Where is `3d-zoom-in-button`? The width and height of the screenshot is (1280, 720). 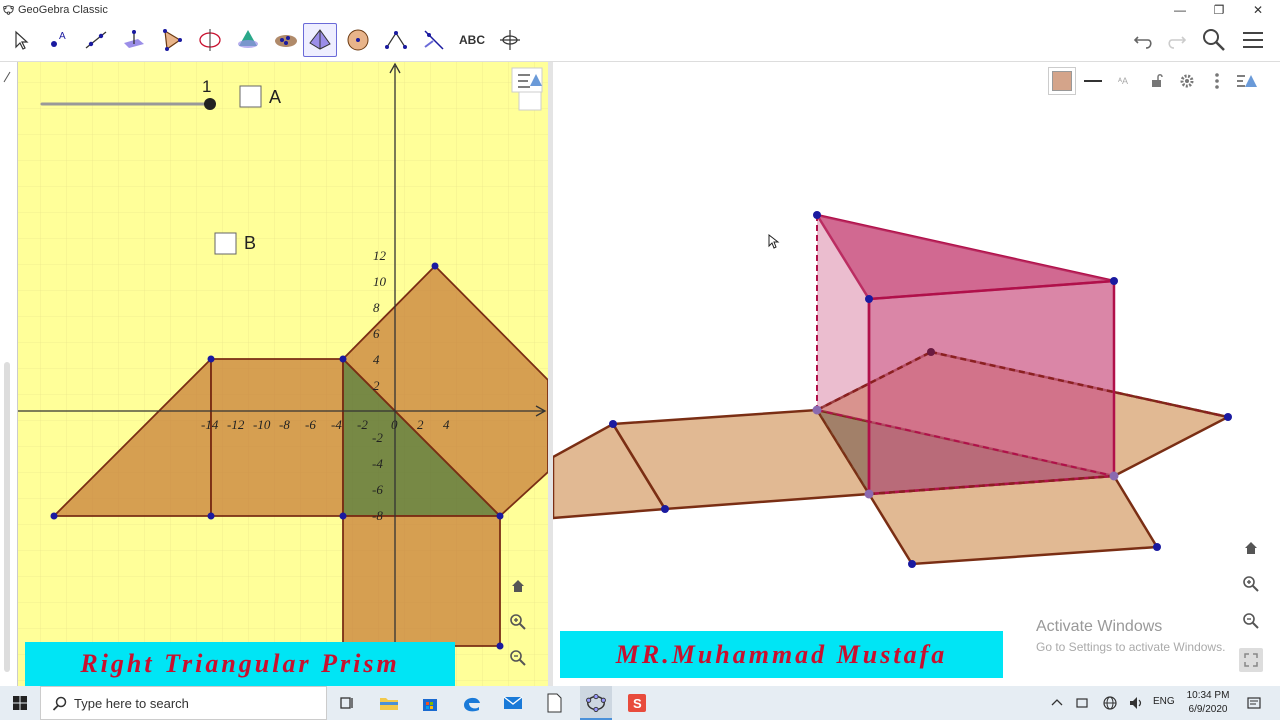 3d-zoom-in-button is located at coordinates (1251, 584).